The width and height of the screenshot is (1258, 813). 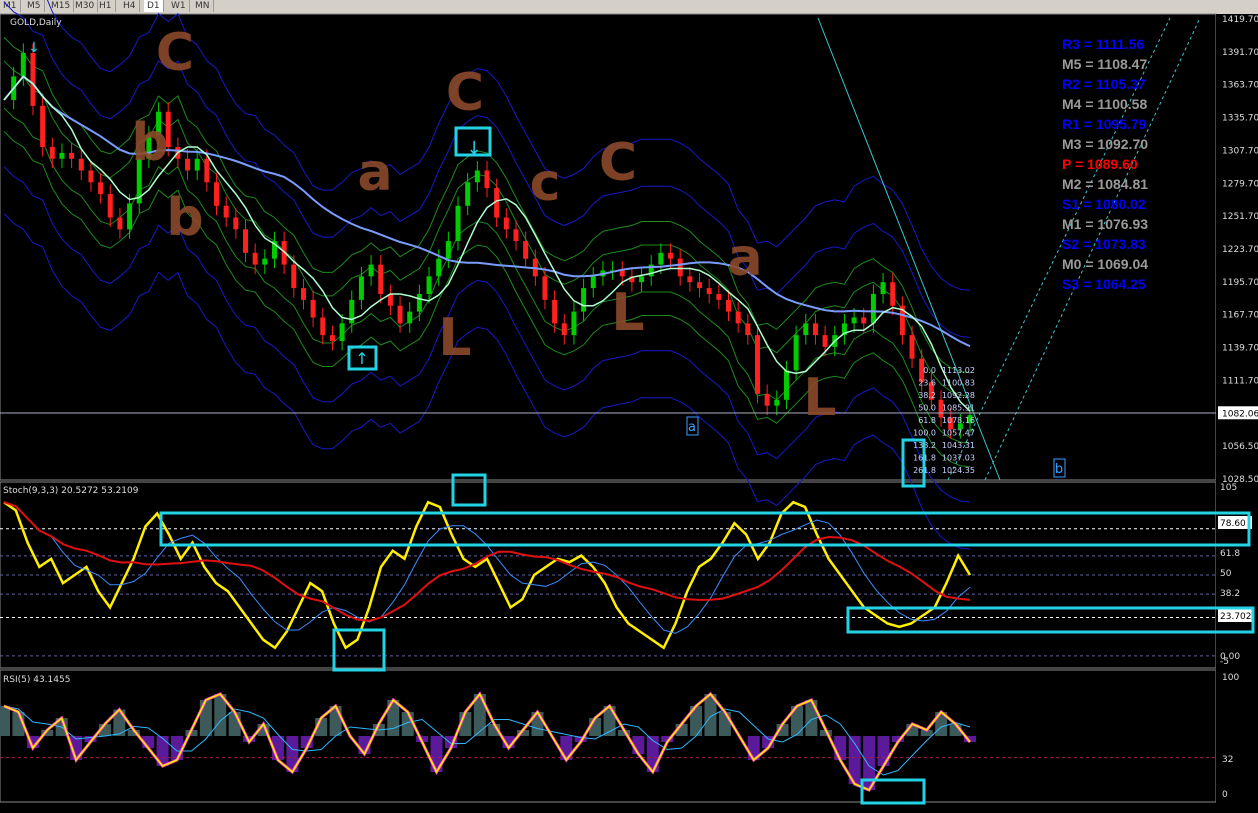 I want to click on rsi-tick: 0, so click(x=1225, y=795).